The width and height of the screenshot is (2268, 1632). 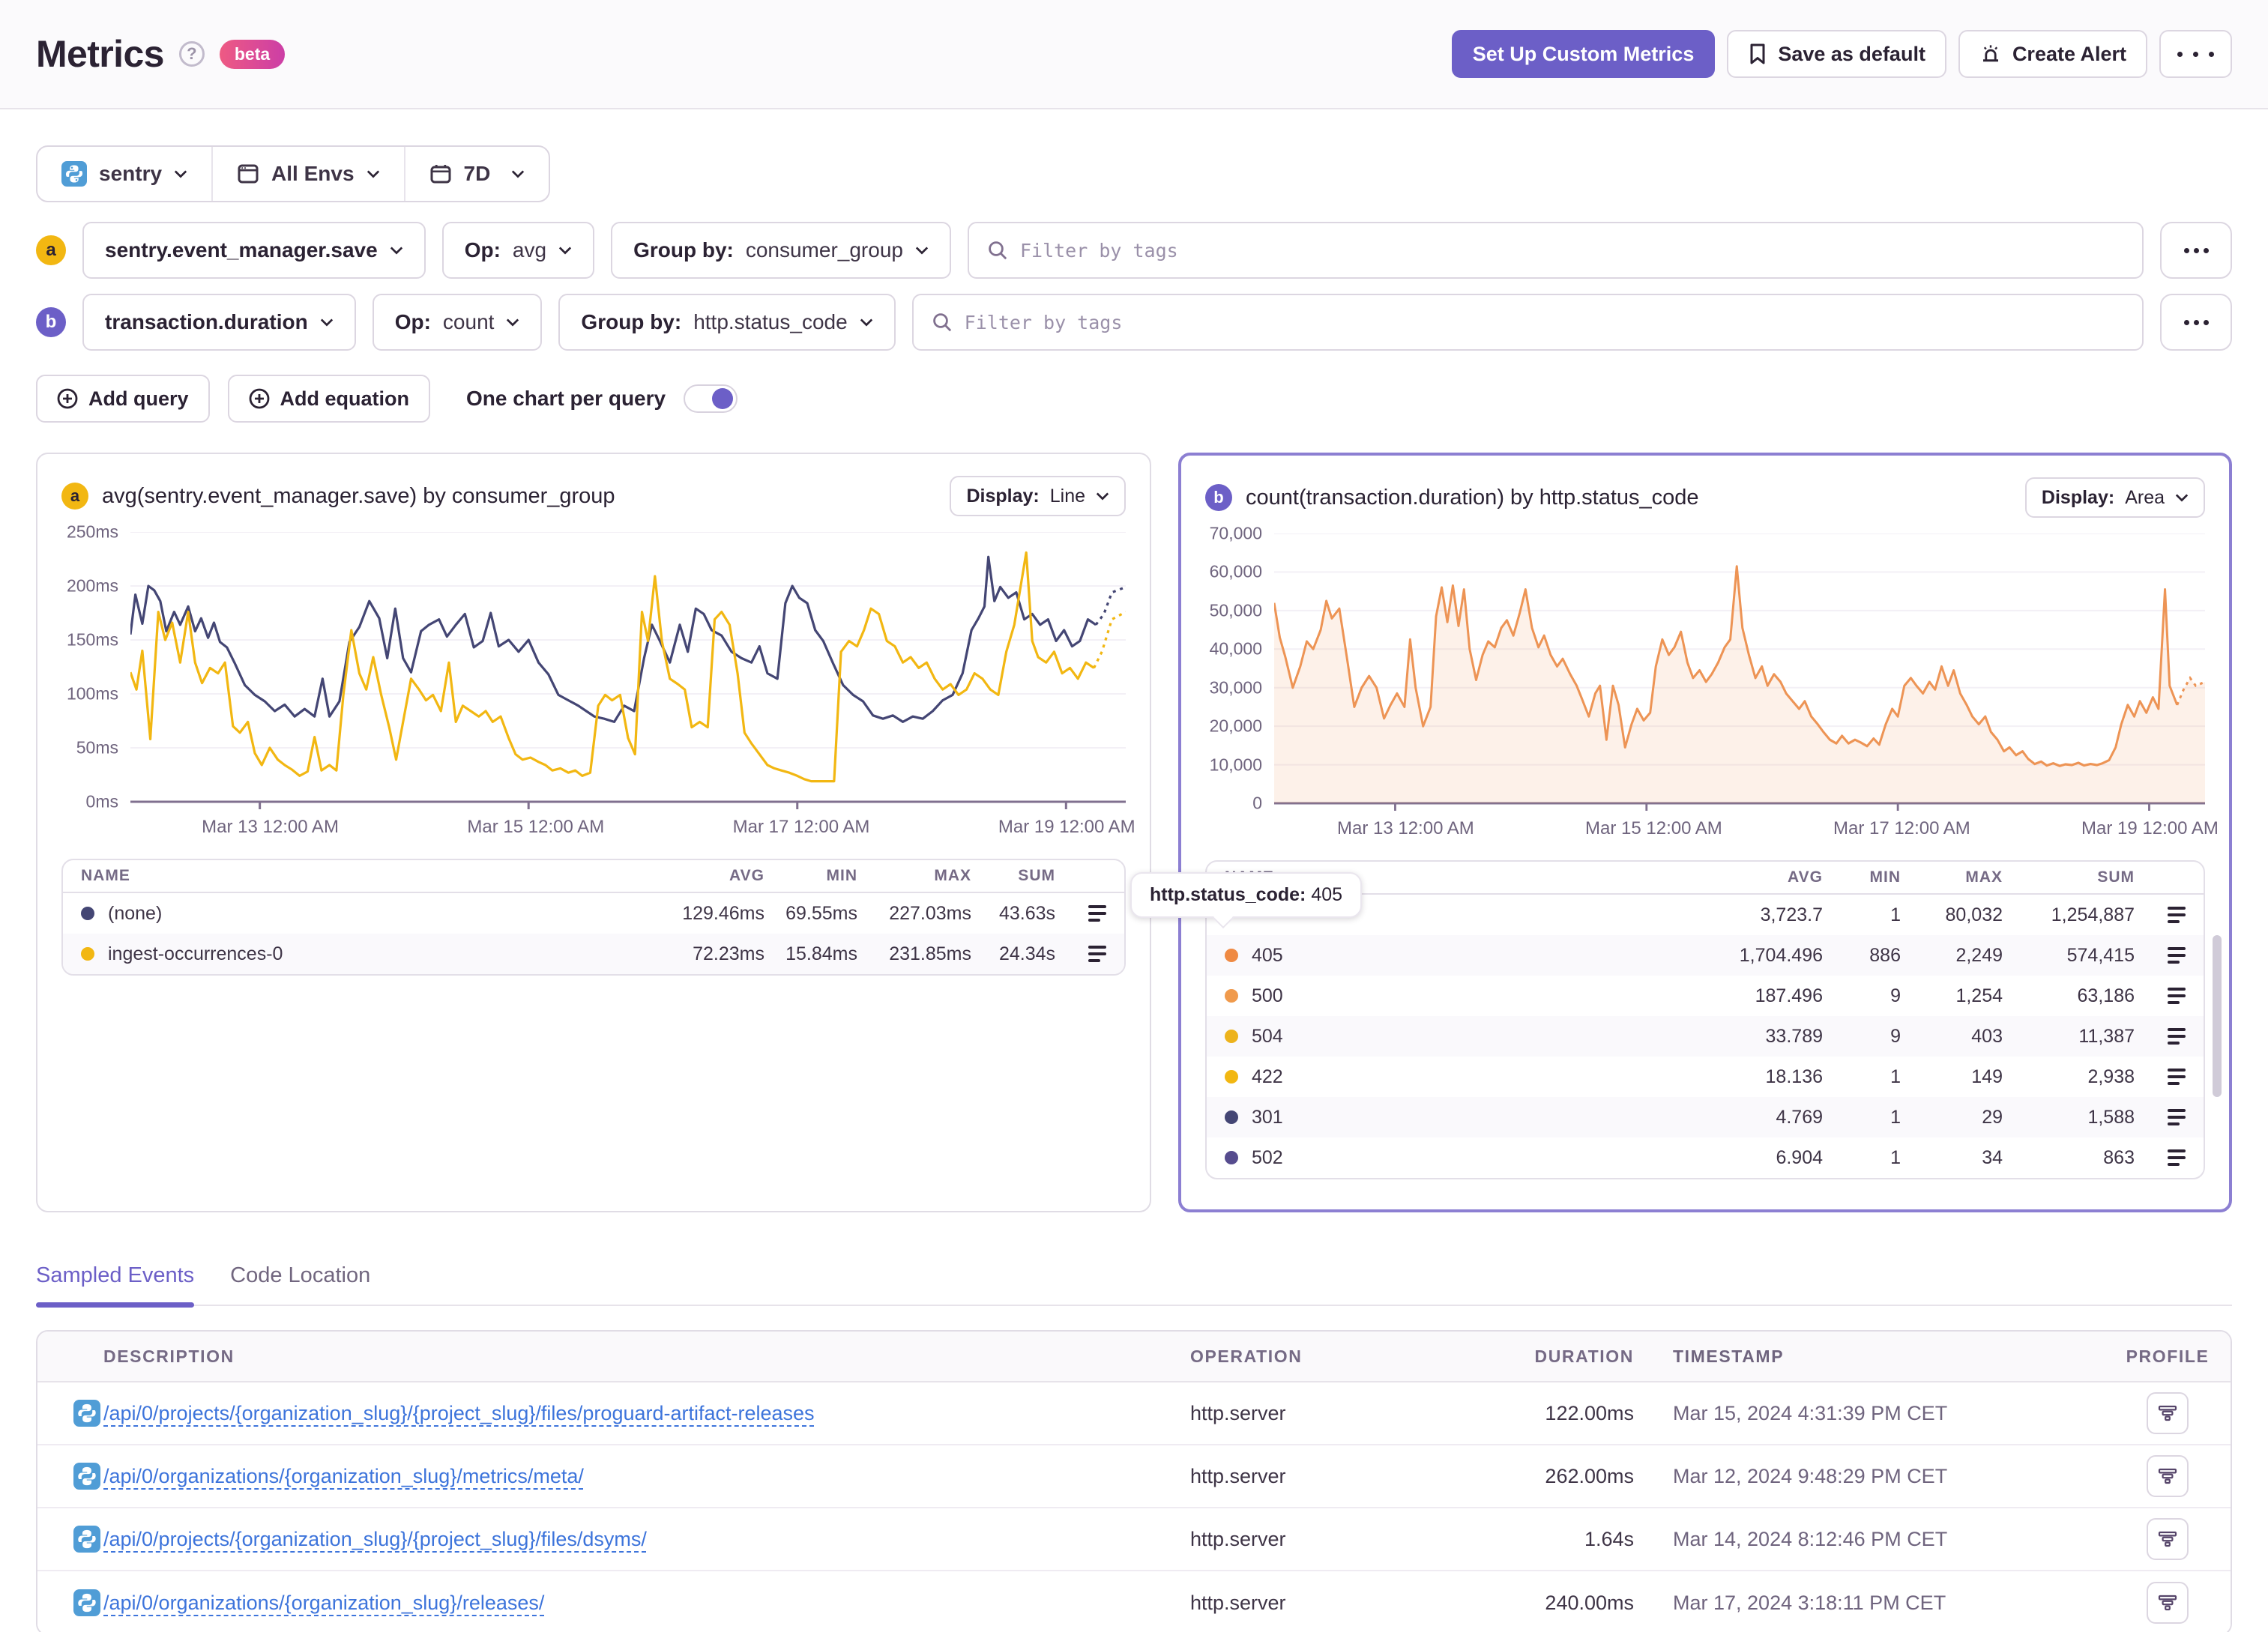 I want to click on tag-filter-input-b, so click(x=1544, y=322).